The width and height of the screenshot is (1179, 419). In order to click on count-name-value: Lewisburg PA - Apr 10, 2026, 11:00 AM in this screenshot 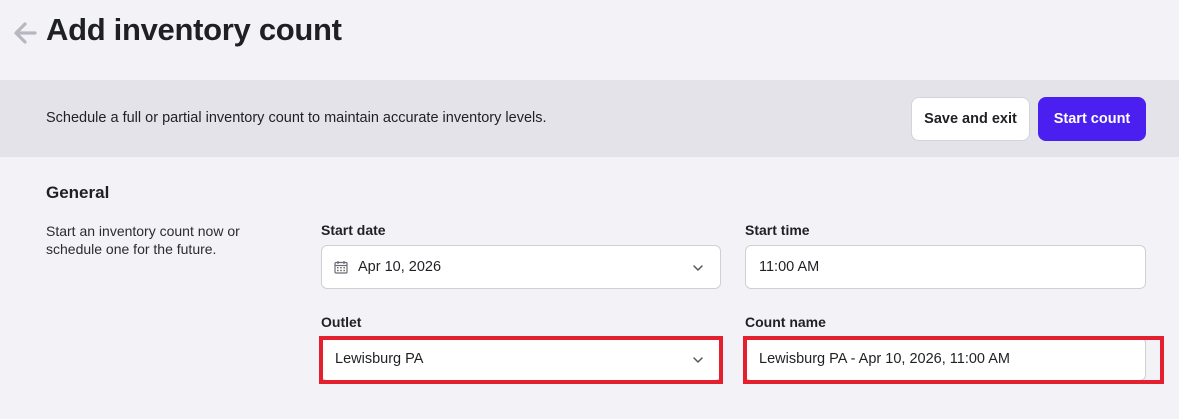, I will do `click(884, 359)`.